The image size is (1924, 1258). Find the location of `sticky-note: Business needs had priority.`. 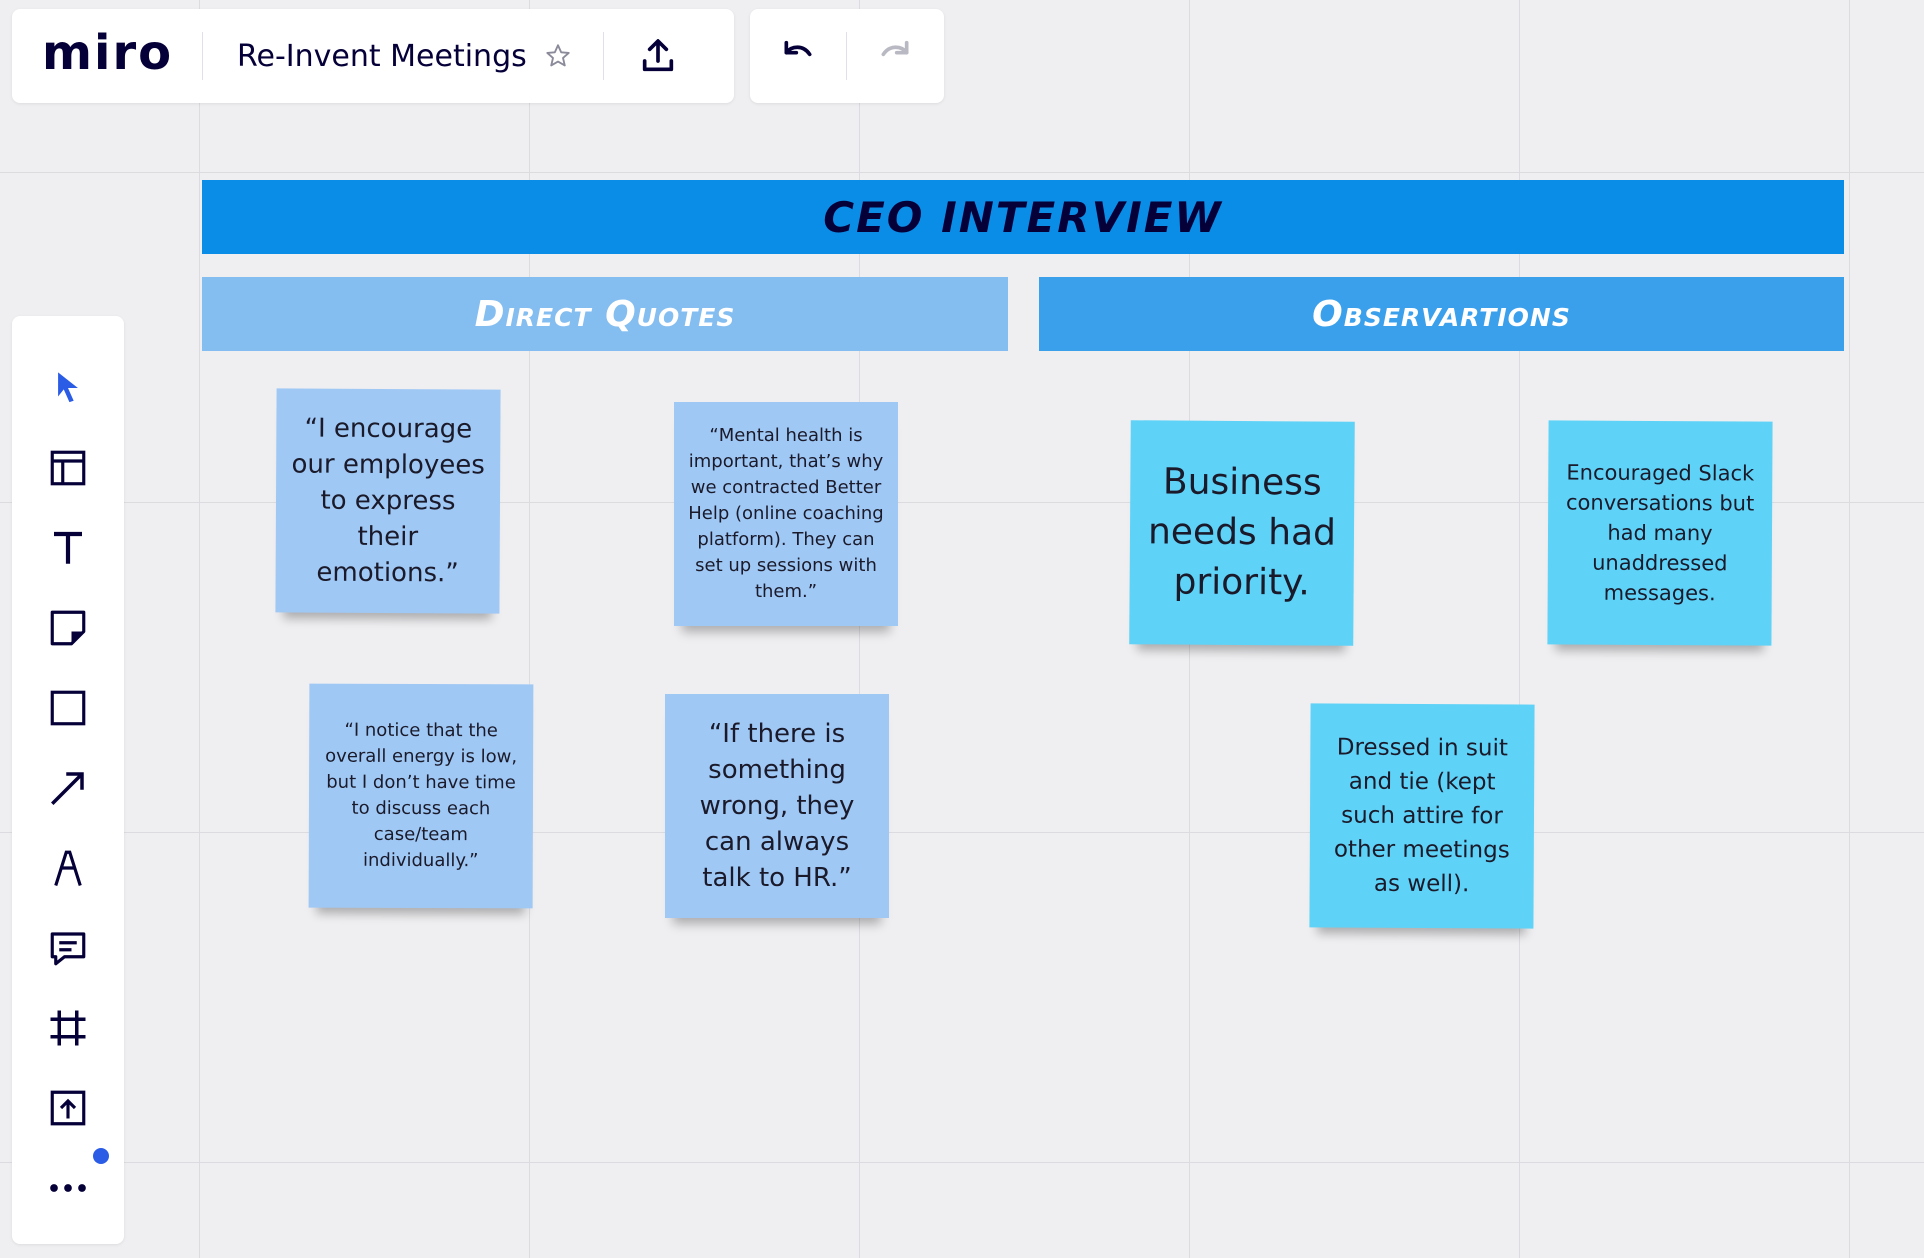

sticky-note: Business needs had priority. is located at coordinates (1242, 533).